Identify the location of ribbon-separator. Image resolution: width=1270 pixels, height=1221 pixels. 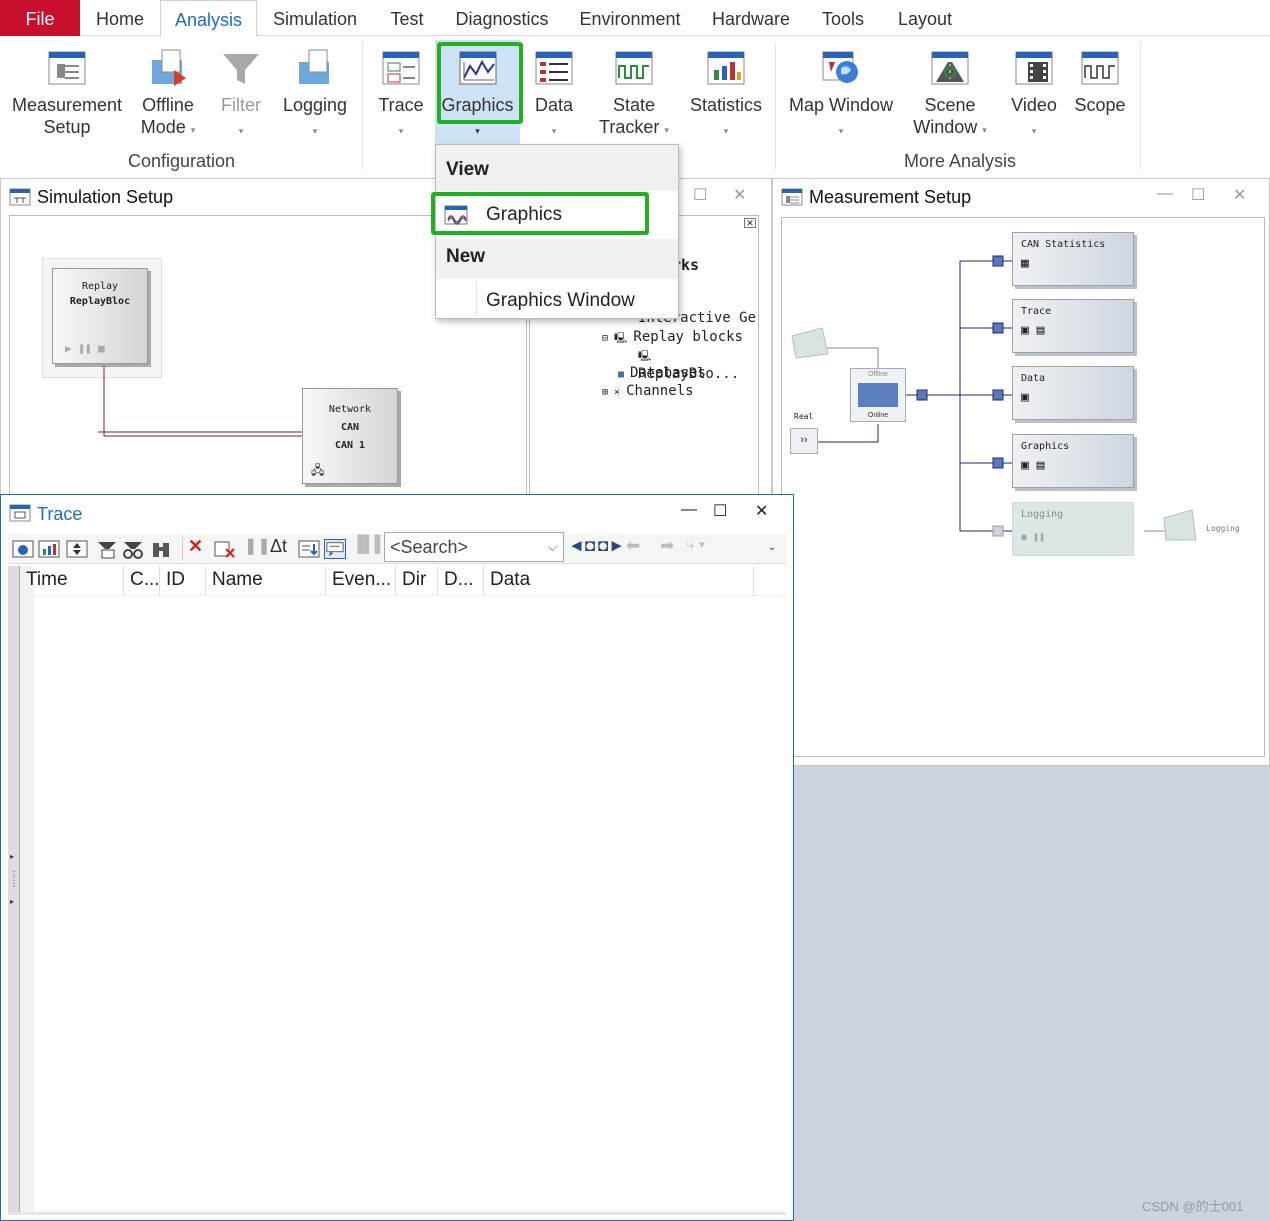
(362, 106).